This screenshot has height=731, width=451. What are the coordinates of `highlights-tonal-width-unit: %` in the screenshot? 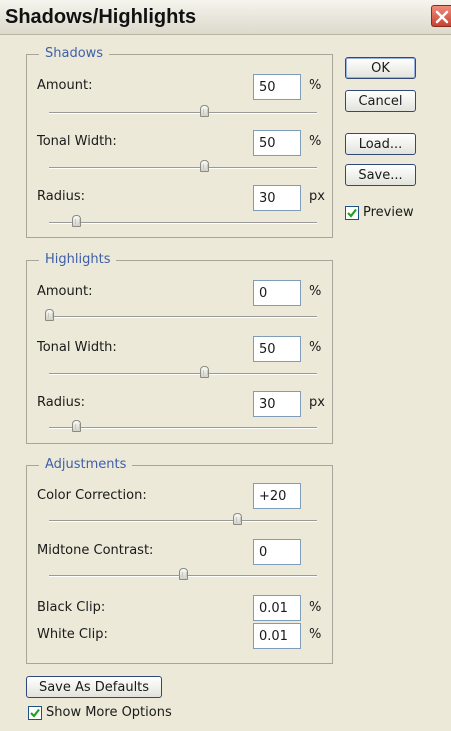 It's located at (315, 347).